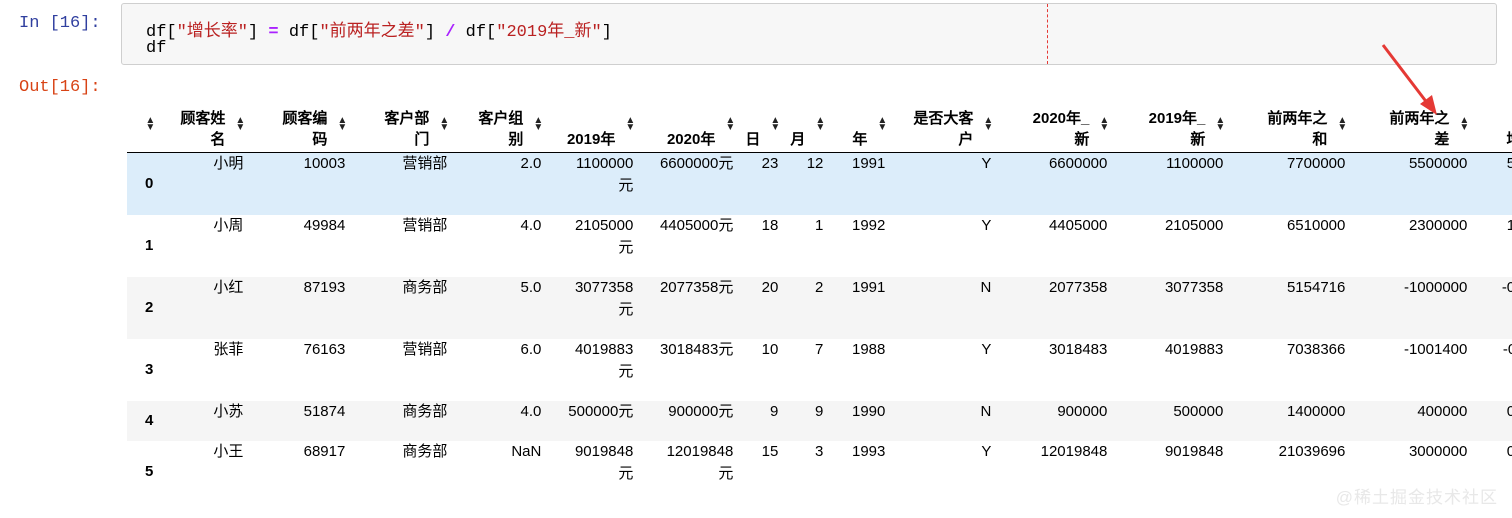 The image size is (1512, 518). What do you see at coordinates (149, 307) in the screenshot?
I see `row-index: 2` at bounding box center [149, 307].